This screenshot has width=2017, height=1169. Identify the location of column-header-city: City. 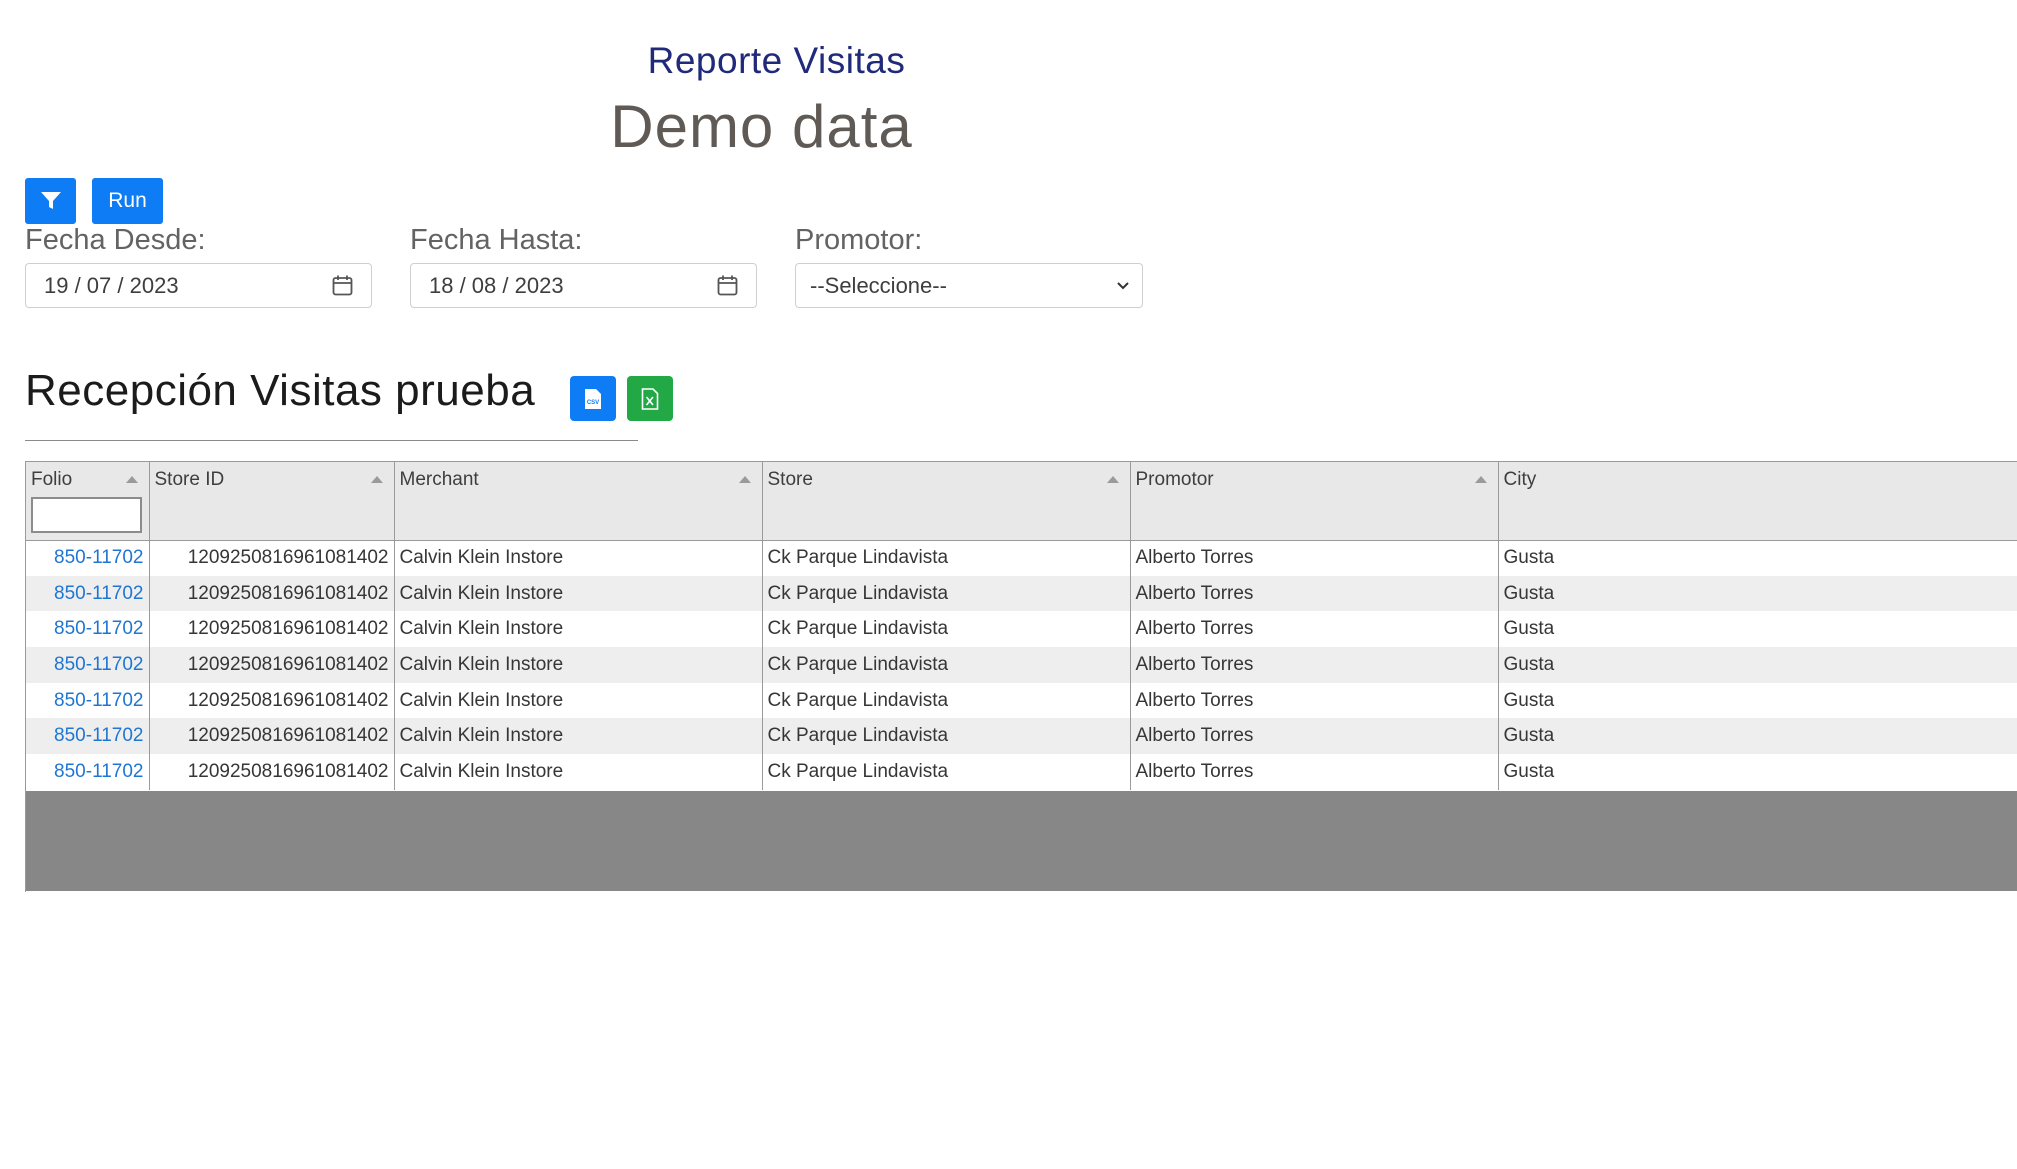
(1757, 501).